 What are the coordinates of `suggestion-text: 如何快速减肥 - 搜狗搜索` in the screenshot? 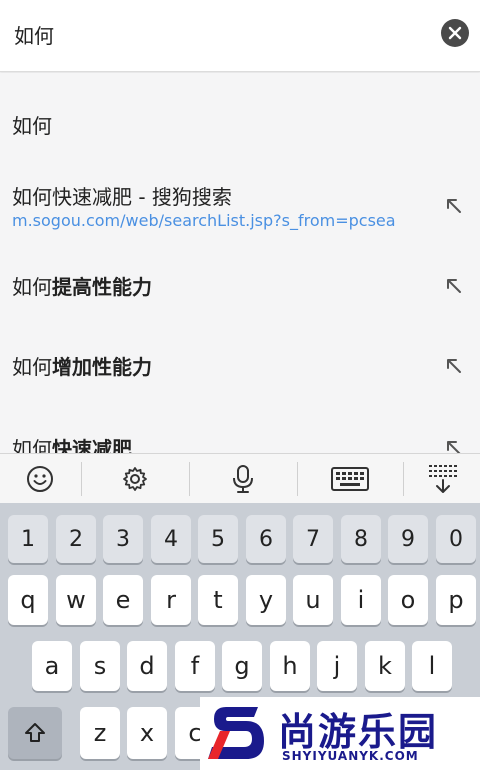 It's located at (122, 197).